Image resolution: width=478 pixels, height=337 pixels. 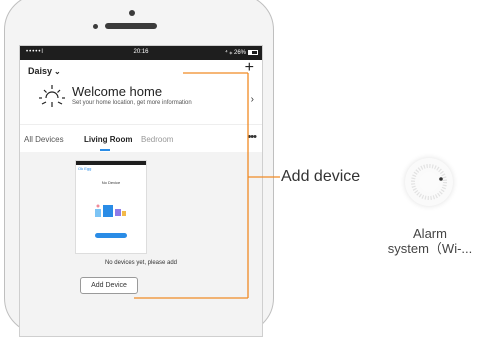 I want to click on devices-illustration-icon, so click(x=110, y=210).